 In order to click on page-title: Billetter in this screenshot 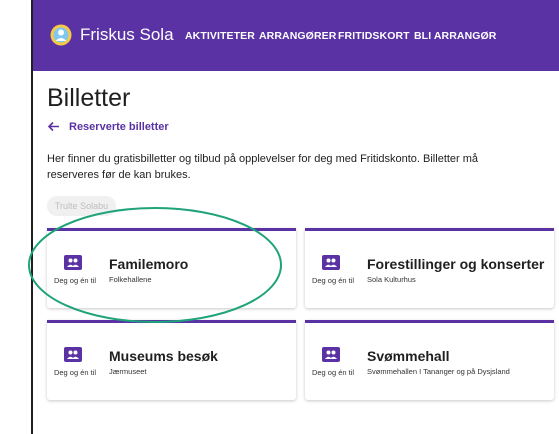, I will do `click(89, 98)`.